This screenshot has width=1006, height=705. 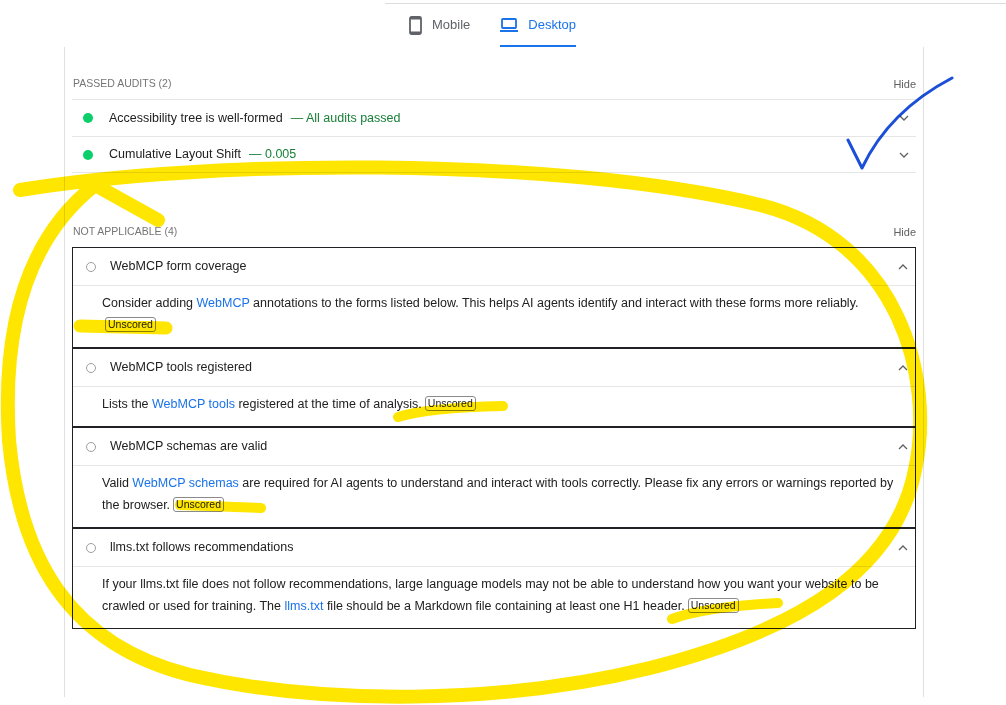 What do you see at coordinates (223, 303) in the screenshot?
I see `description-link: WebMCP` at bounding box center [223, 303].